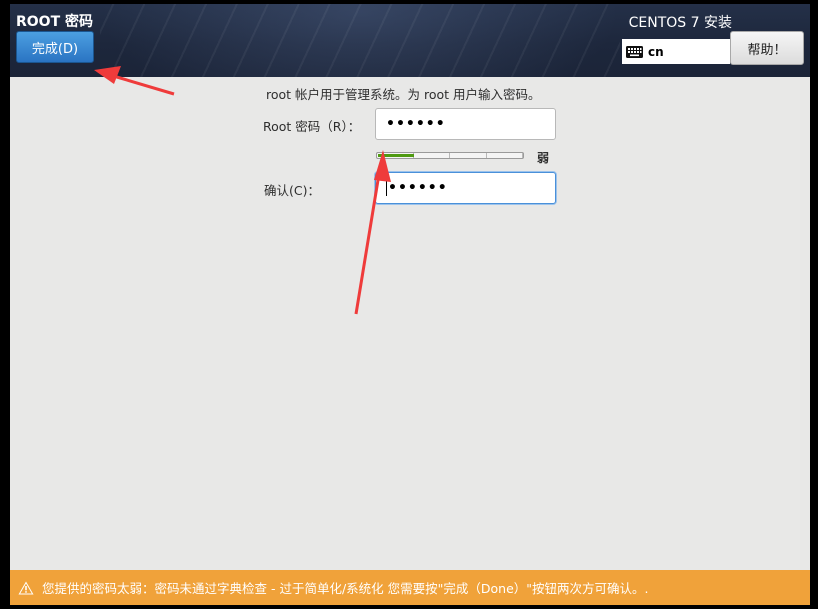 The width and height of the screenshot is (818, 609). Describe the element at coordinates (450, 155) in the screenshot. I see `password-strength-meter` at that location.